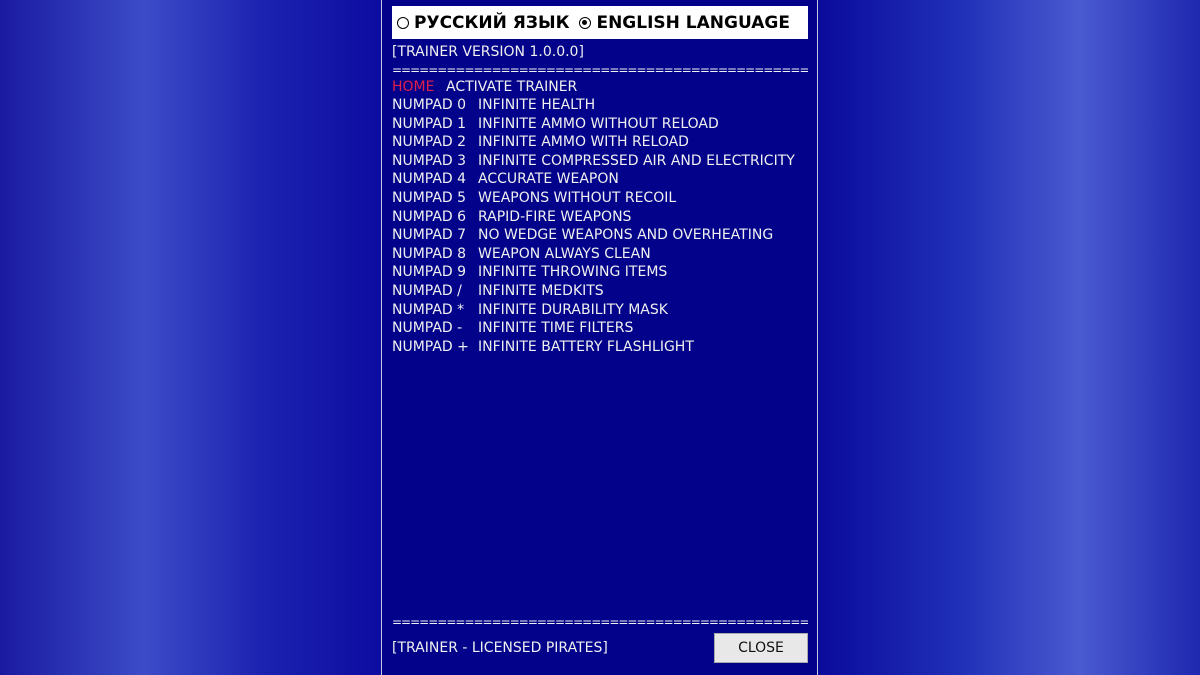 The width and height of the screenshot is (1200, 675). Describe the element at coordinates (413, 87) in the screenshot. I see `hotkey-key: HOME` at that location.